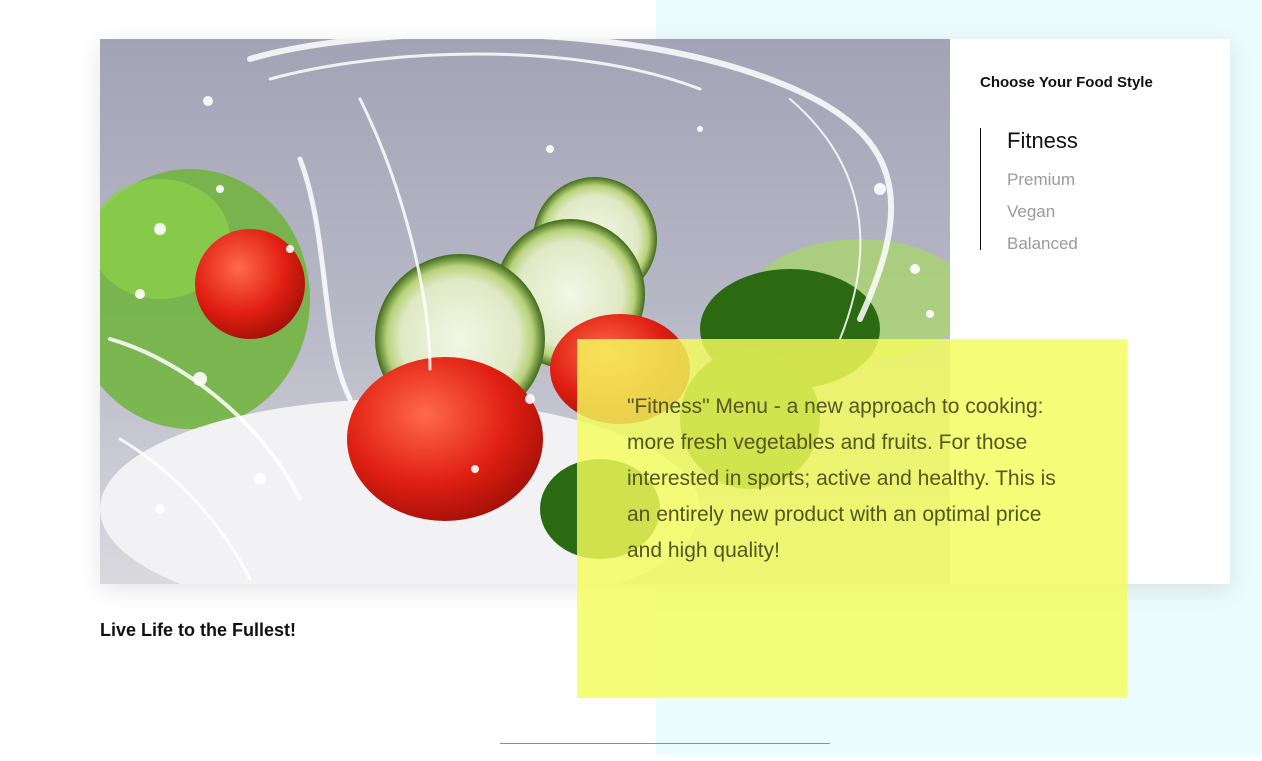  What do you see at coordinates (665, 743) in the screenshot?
I see `divider-line` at bounding box center [665, 743].